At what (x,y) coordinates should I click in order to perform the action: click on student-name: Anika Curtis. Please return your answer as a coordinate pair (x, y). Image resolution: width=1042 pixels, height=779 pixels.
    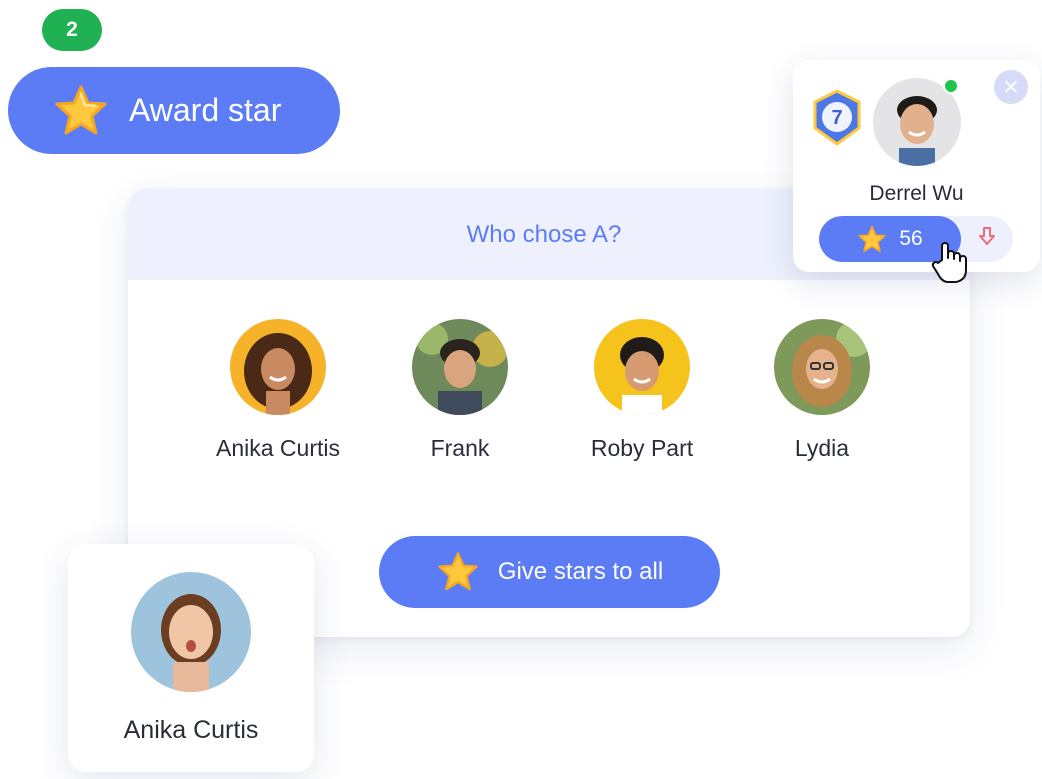
    Looking at the image, I should click on (278, 448).